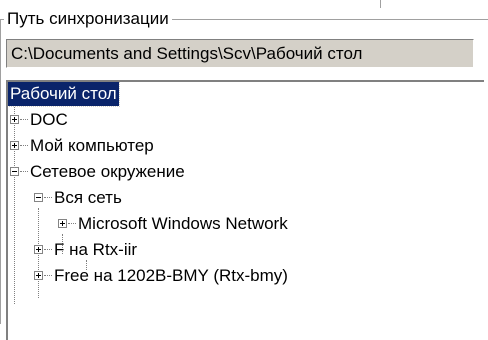 Image resolution: width=488 pixels, height=340 pixels. I want to click on group-frame-notch, so click(380, 4).